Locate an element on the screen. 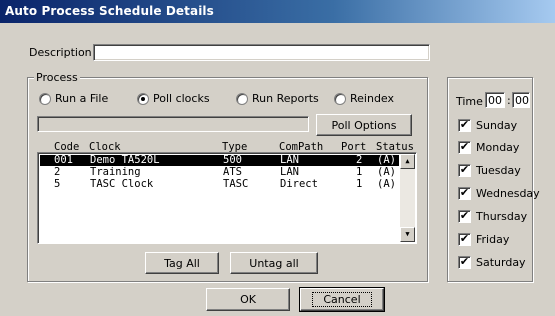  window-title-bar: Auto Process Schedule Details is located at coordinates (277, 11).